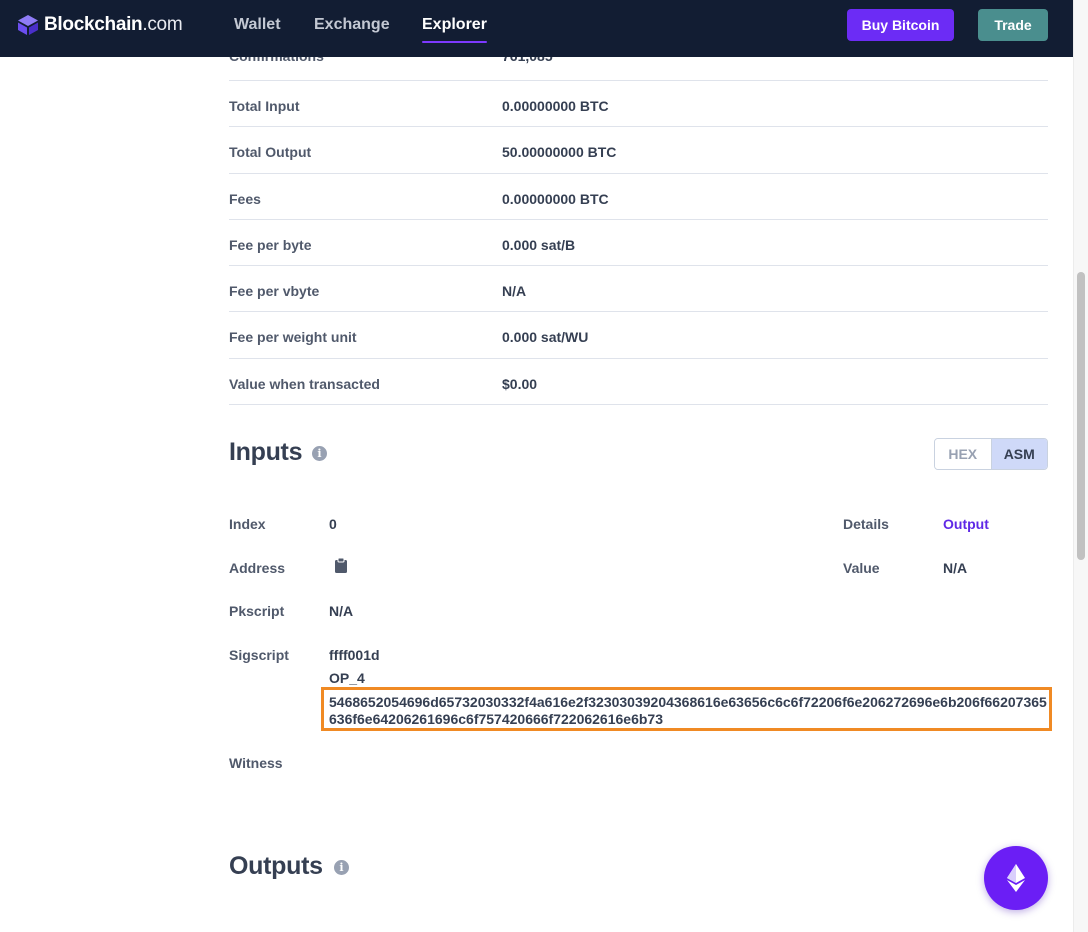 This screenshot has width=1088, height=932. Describe the element at coordinates (454, 29) in the screenshot. I see `nav-link-explorer: Explorer` at that location.